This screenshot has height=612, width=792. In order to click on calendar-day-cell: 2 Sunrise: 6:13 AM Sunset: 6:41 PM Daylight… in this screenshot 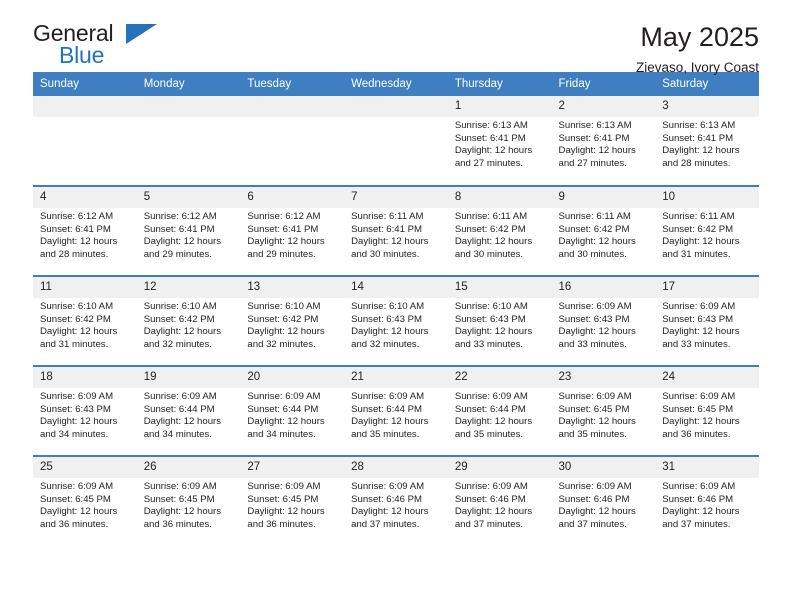, I will do `click(603, 141)`.